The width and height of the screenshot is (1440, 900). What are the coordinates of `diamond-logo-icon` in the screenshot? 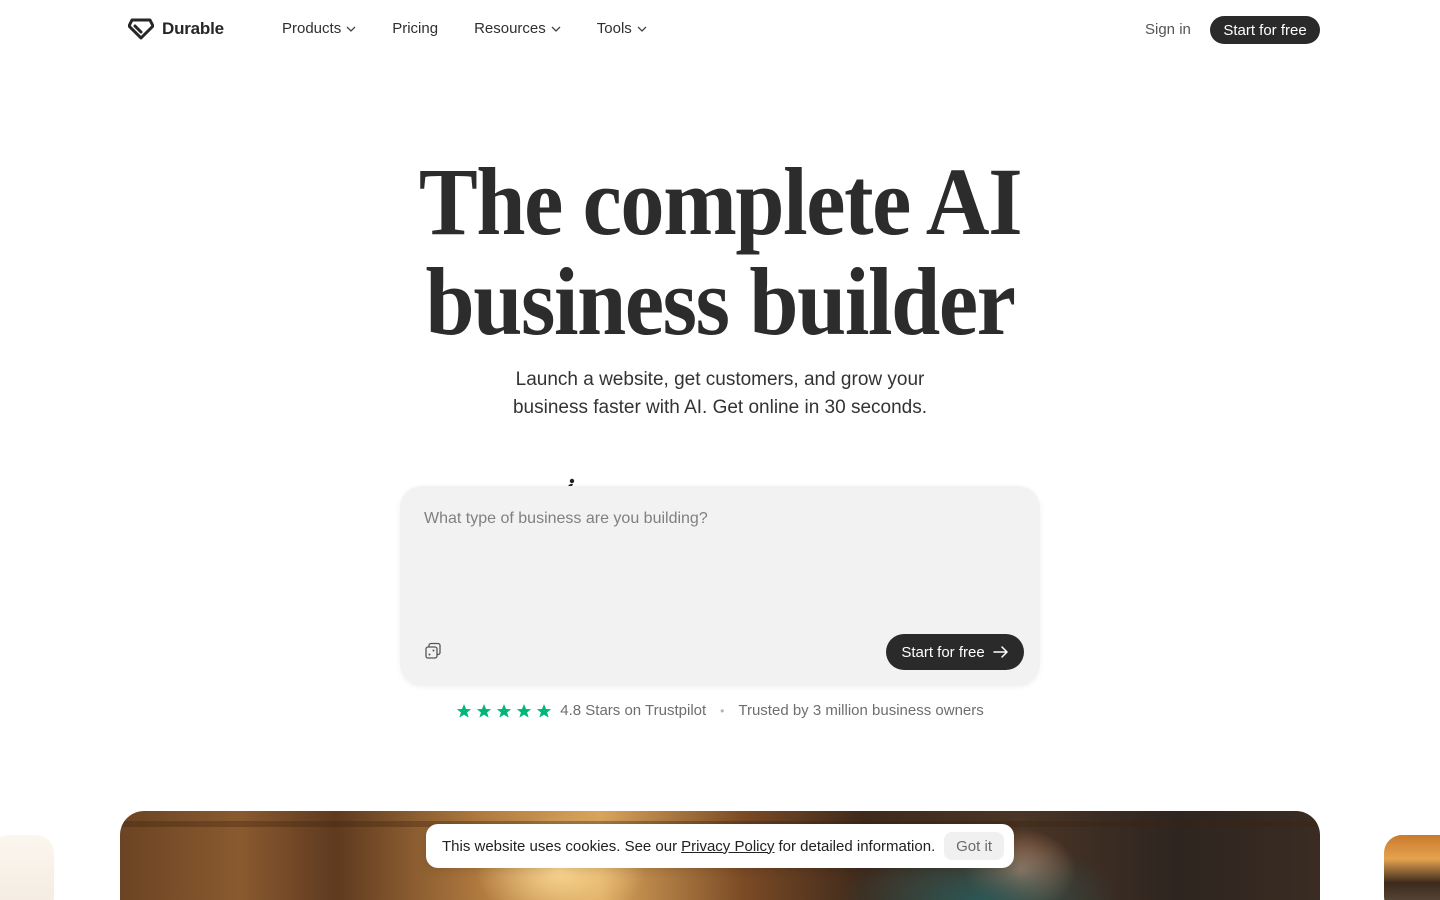 It's located at (141, 29).